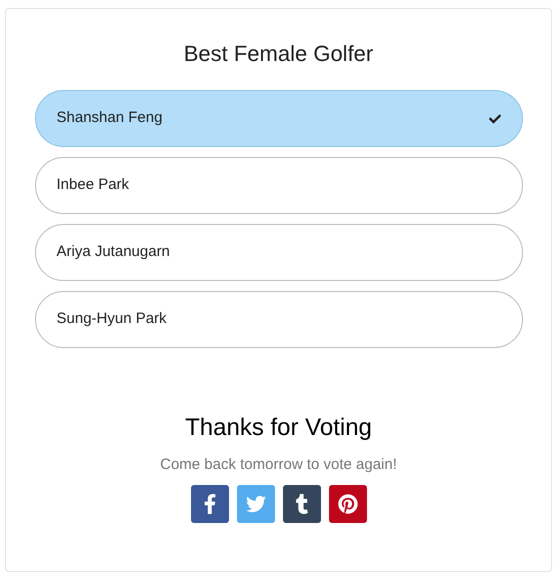 This screenshot has width=557, height=576. Describe the element at coordinates (278, 319) in the screenshot. I see `poll-option: Sung-Hyun Park` at that location.